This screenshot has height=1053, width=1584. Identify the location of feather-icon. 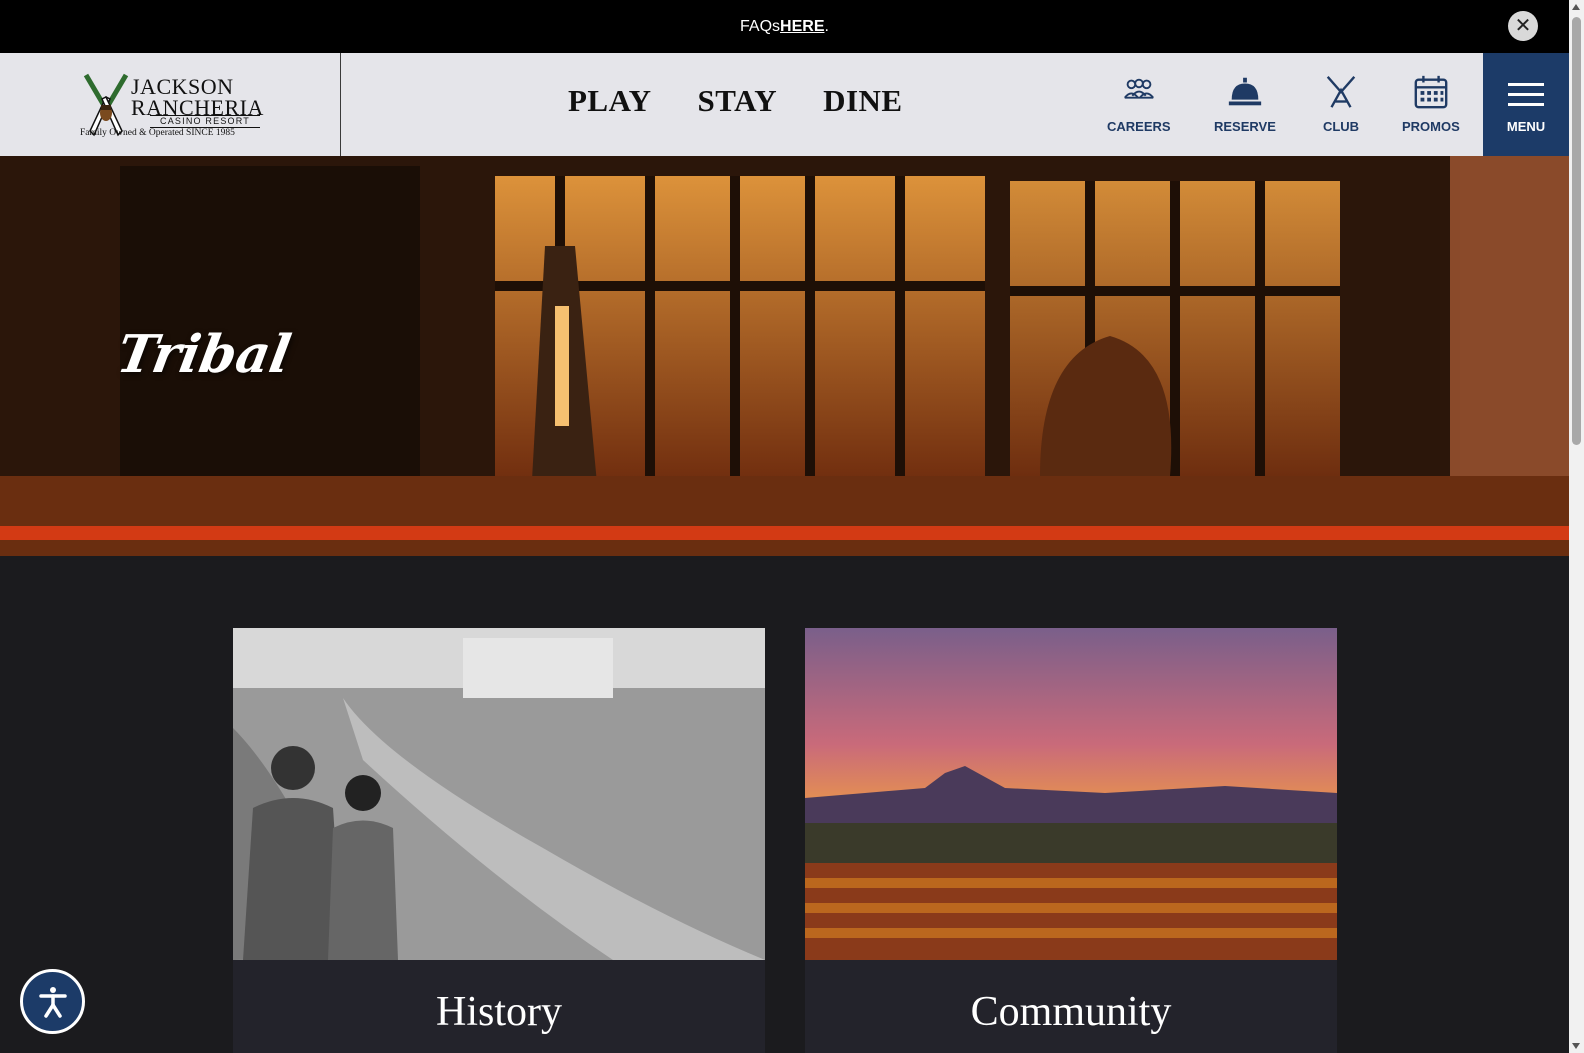
(1341, 92).